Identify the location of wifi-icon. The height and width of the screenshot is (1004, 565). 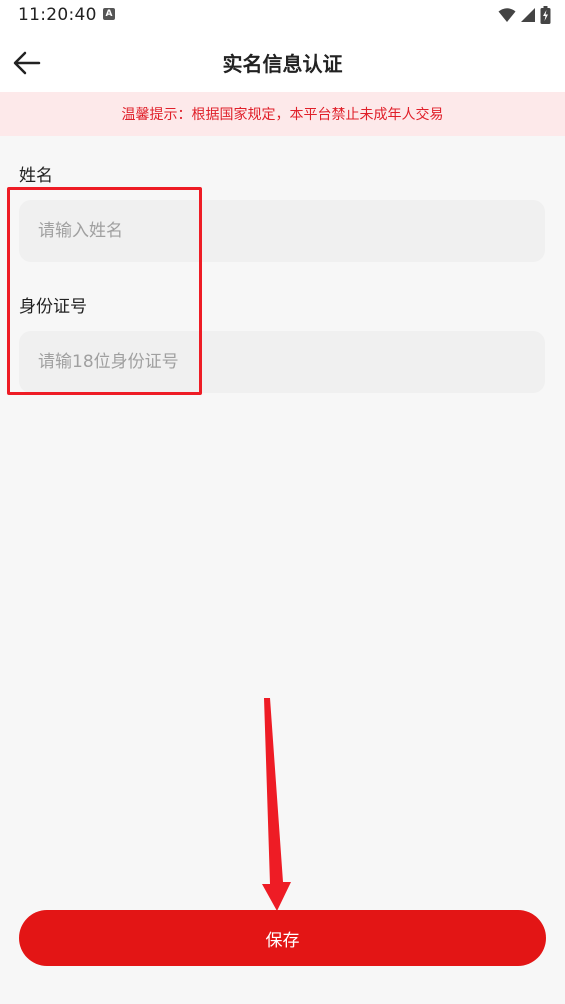
(507, 15).